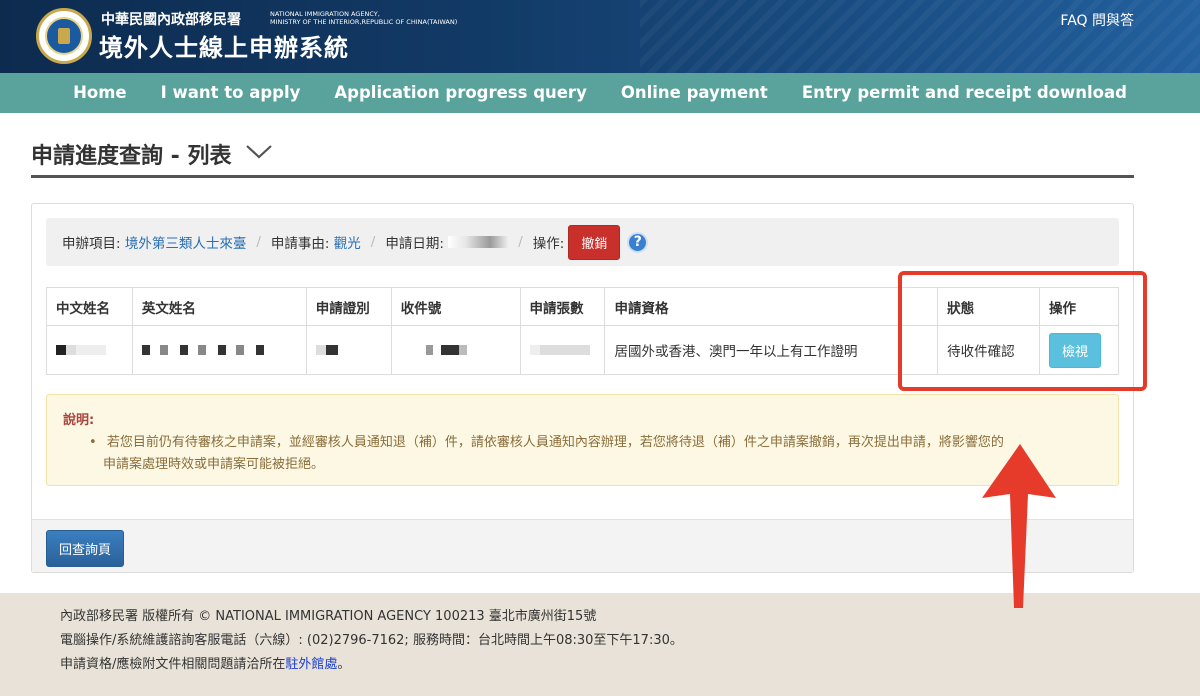  I want to click on cell-receipt-no, so click(455, 350).